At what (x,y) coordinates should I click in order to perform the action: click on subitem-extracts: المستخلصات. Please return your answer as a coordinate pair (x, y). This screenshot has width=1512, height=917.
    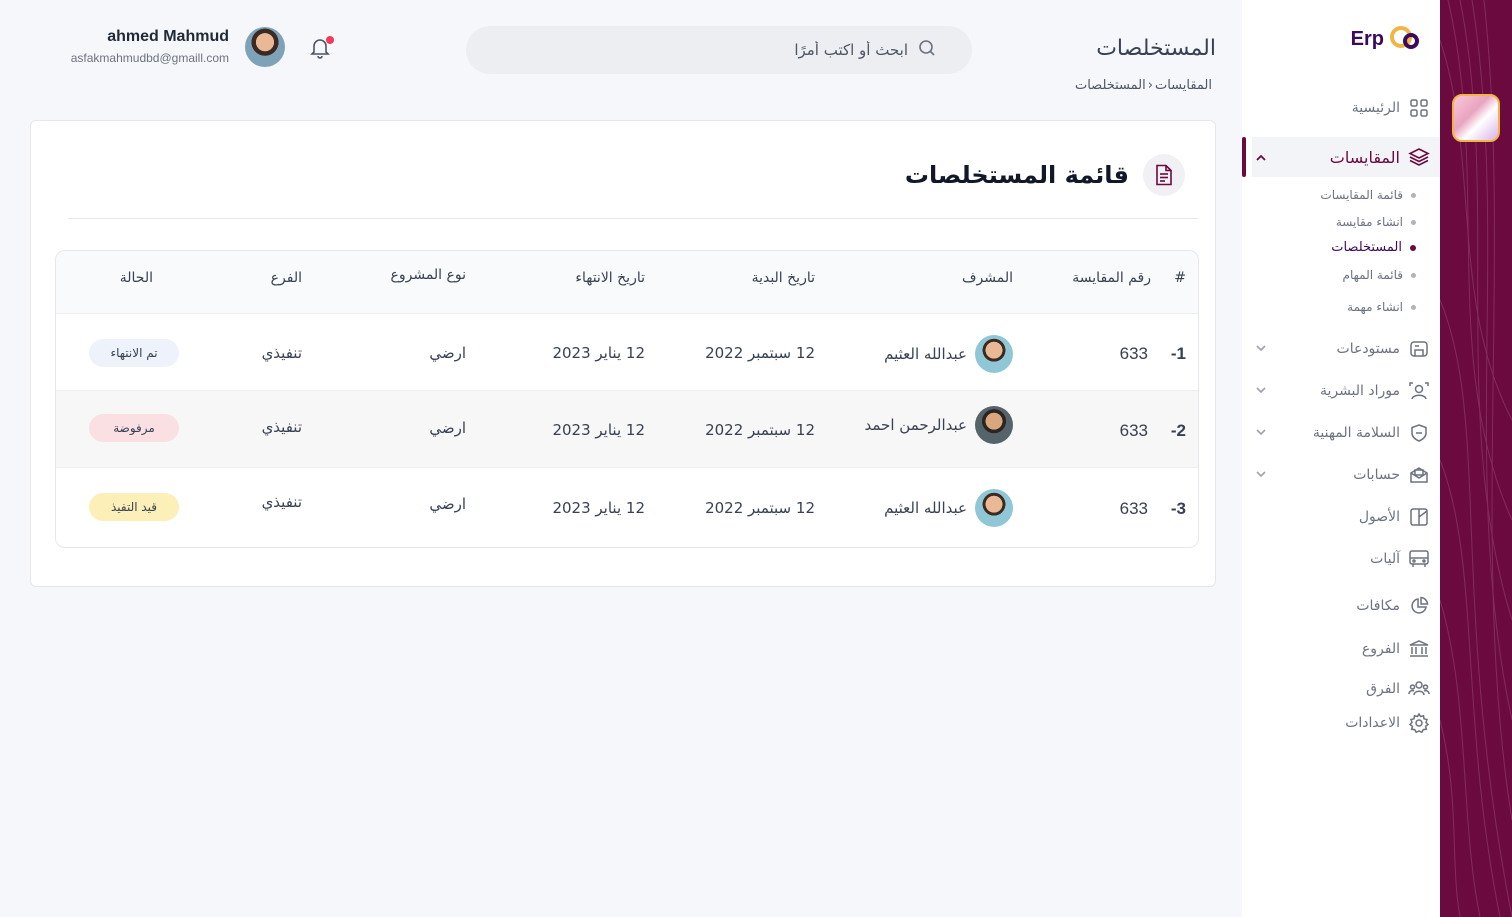
    Looking at the image, I should click on (1373, 247).